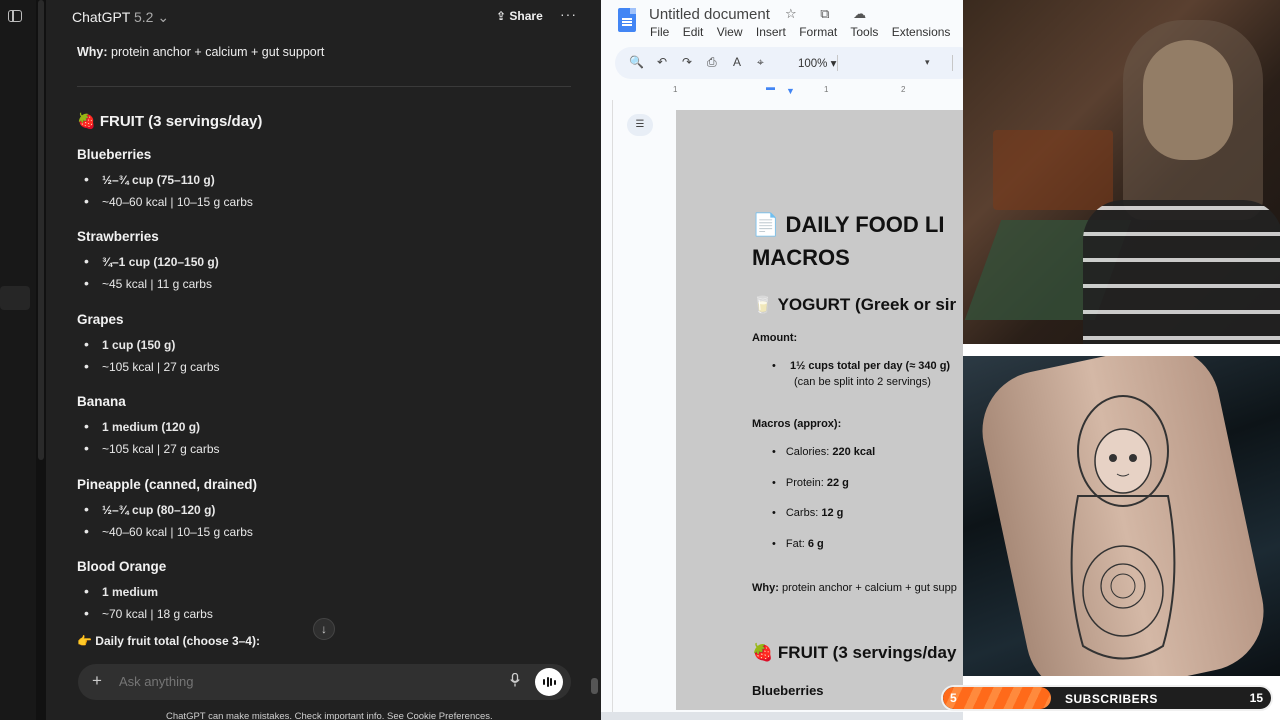  I want to click on fruit-macros: ~105 kcal | 27 g carbs, so click(152, 448).